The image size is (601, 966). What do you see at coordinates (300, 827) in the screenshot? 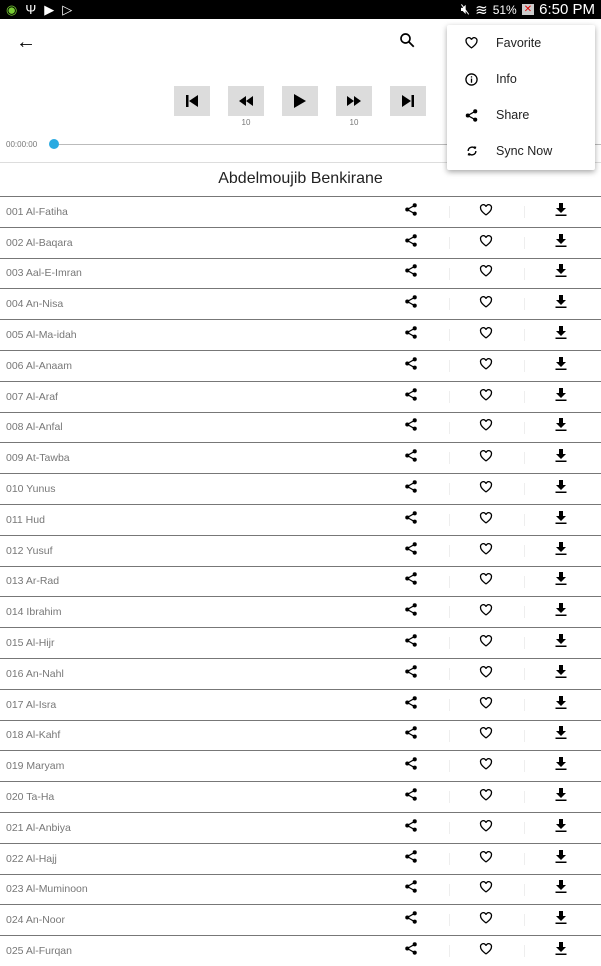
I see `surah-row: 021 Al-Anbiya` at bounding box center [300, 827].